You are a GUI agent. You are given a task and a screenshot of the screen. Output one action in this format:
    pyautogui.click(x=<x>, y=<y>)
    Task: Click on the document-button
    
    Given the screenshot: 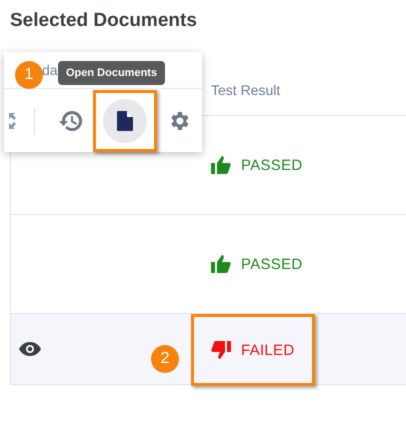 What is the action you would take?
    pyautogui.click(x=125, y=120)
    